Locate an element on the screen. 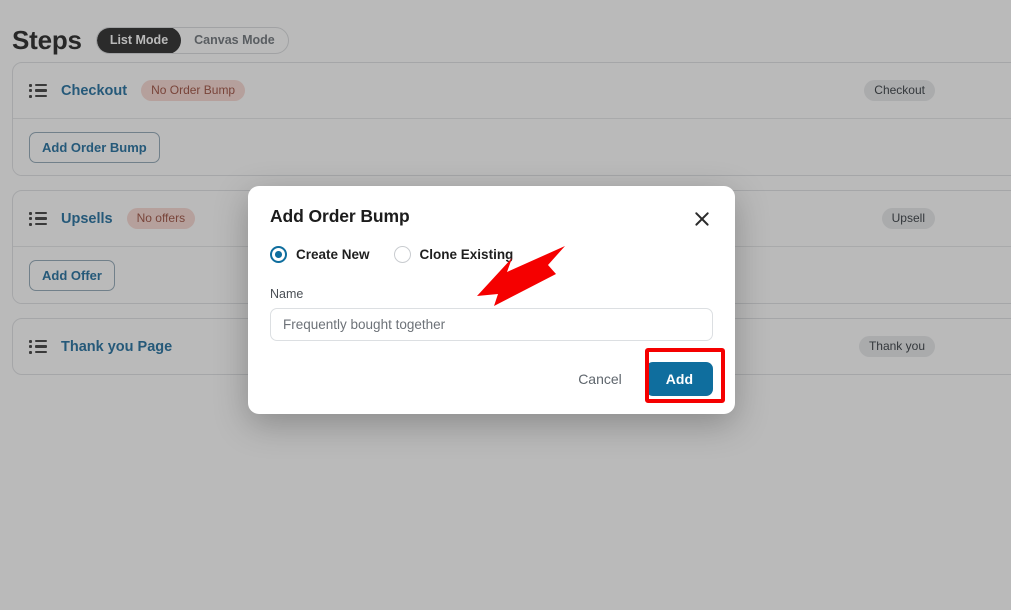  name-input is located at coordinates (491, 324).